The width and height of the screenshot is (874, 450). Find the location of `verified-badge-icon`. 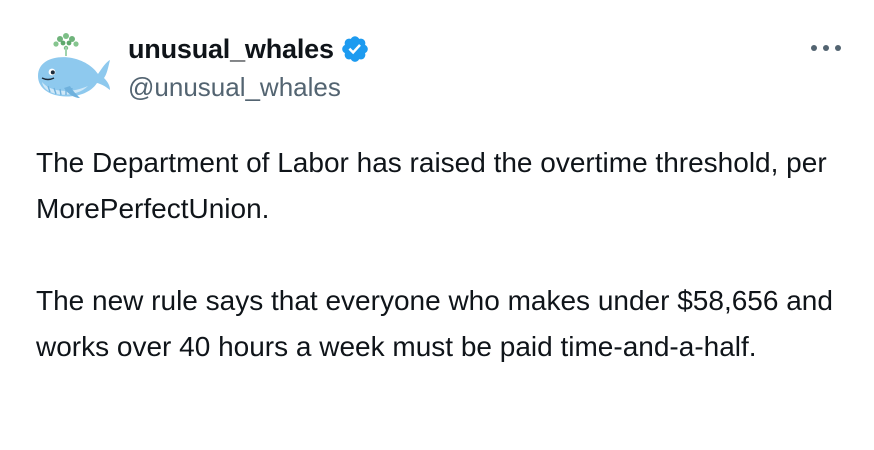

verified-badge-icon is located at coordinates (355, 49).